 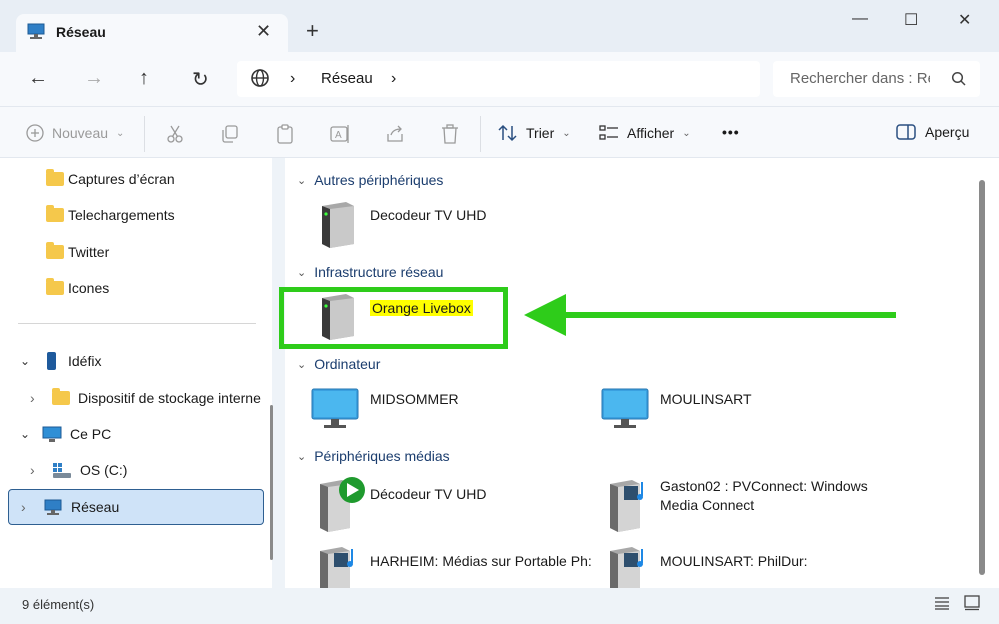 What do you see at coordinates (312, 31) in the screenshot?
I see `new-tab-button: +` at bounding box center [312, 31].